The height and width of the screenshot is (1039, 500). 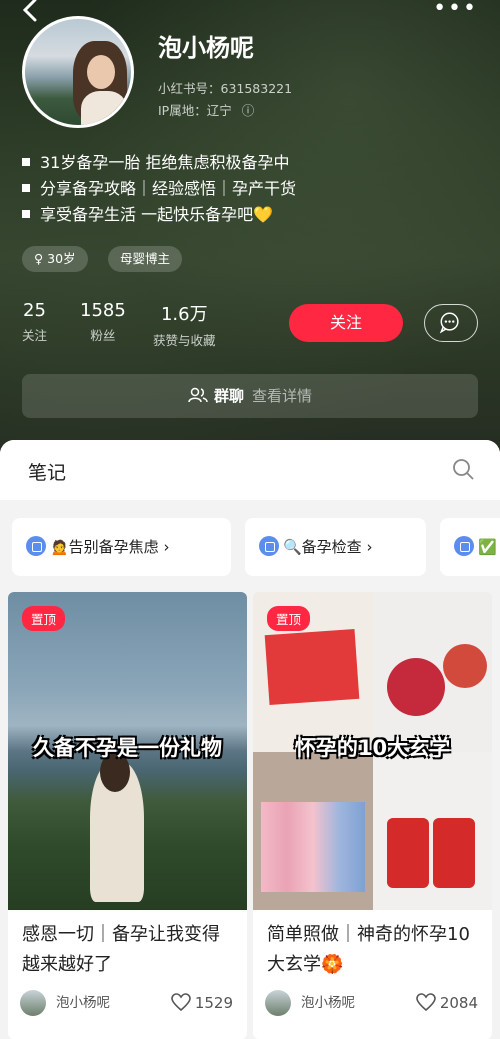 I want to click on group-icon, so click(x=198, y=394).